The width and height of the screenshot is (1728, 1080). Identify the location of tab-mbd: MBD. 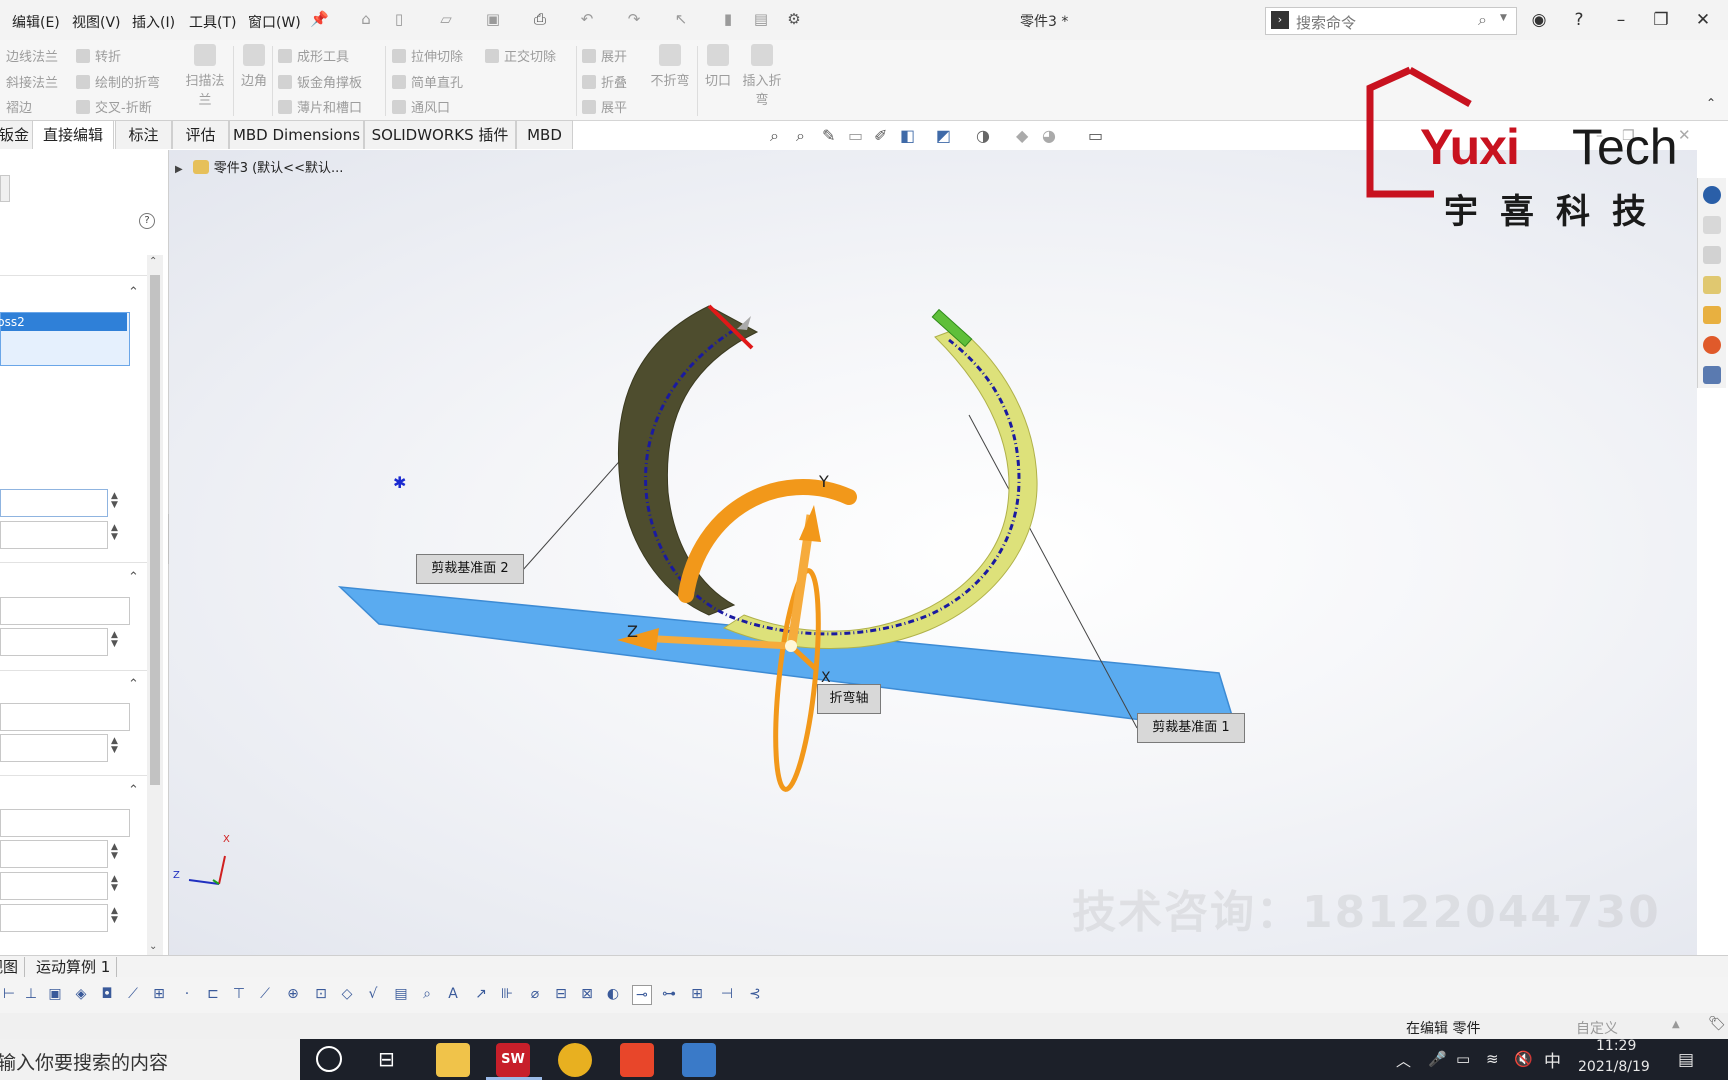
(544, 134).